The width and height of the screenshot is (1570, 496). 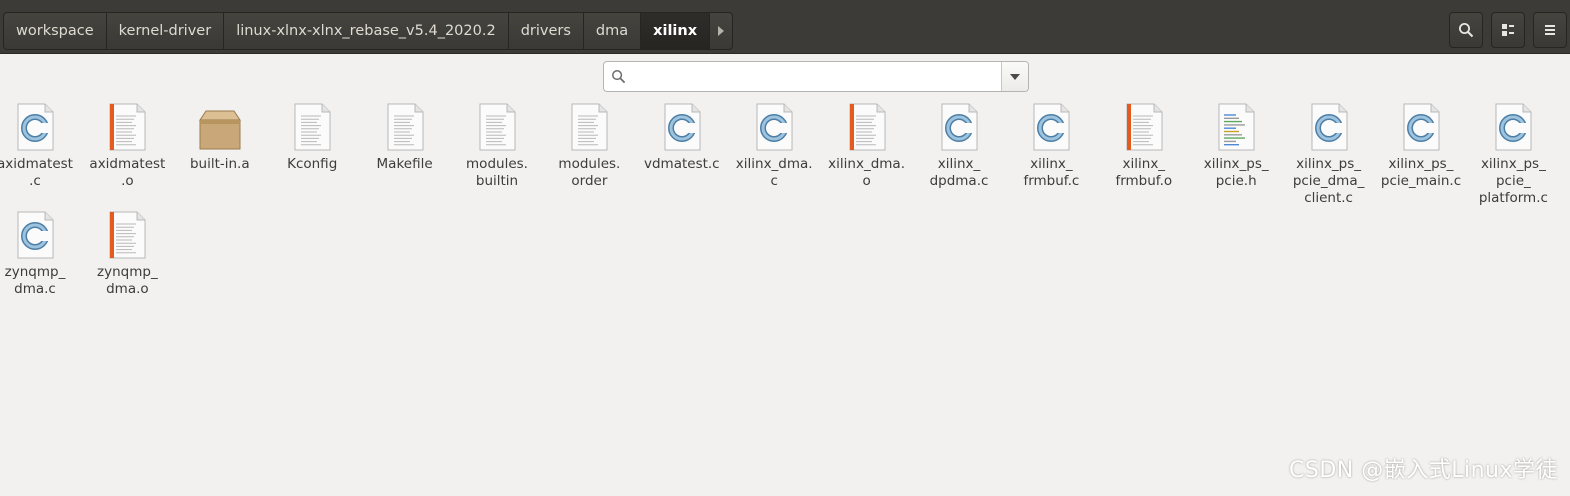 I want to click on main-menu-button, so click(x=1550, y=30).